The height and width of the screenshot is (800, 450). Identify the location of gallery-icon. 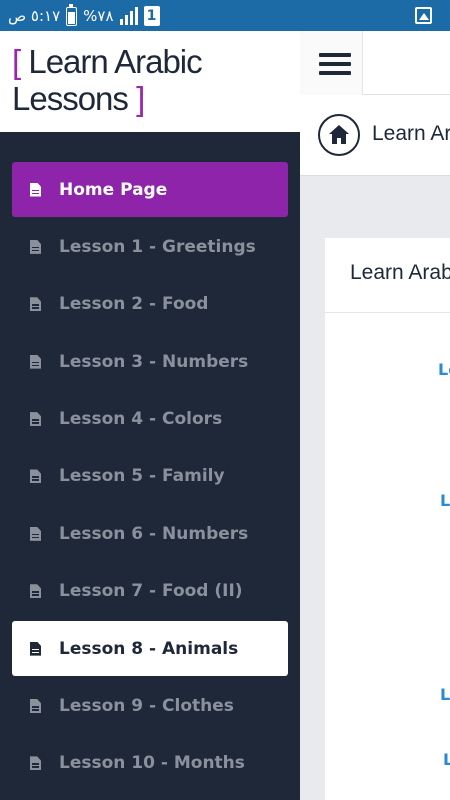
(423, 15).